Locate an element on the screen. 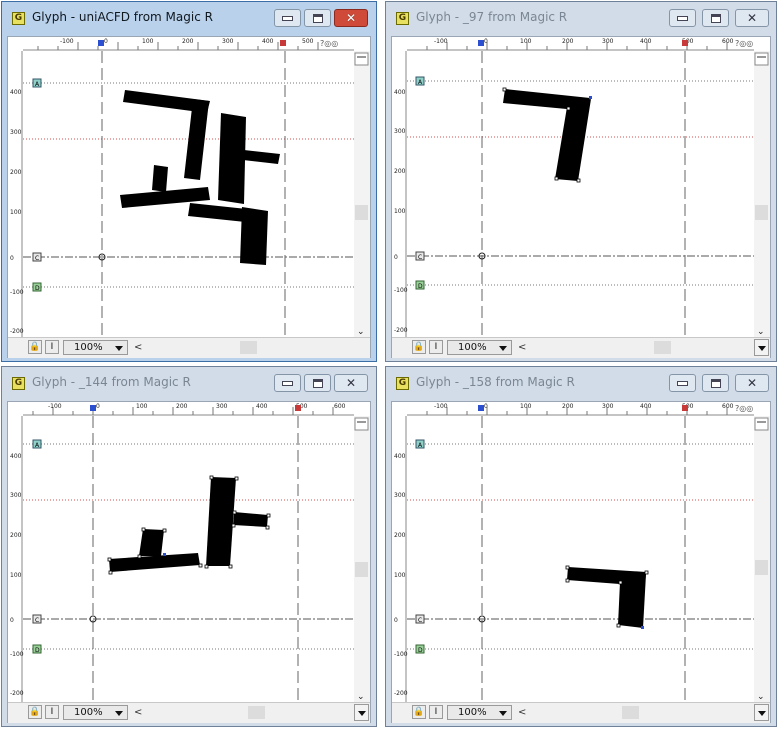 The width and height of the screenshot is (781, 730). title-bar: G Glyph - _97 from Magic R ✕ is located at coordinates (581, 19).